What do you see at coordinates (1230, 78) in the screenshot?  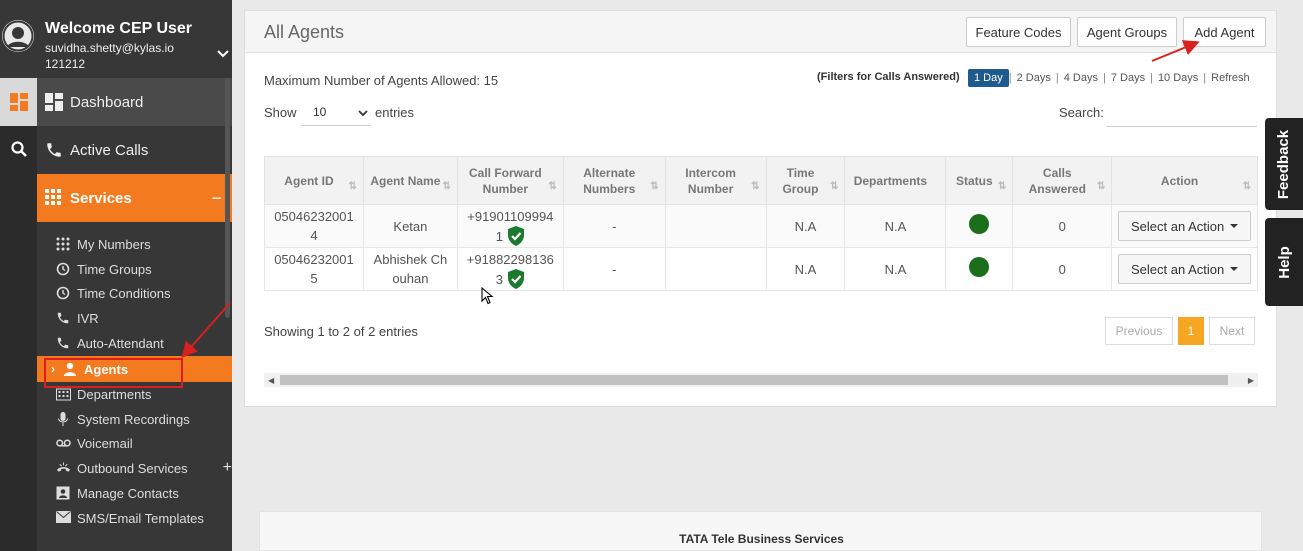 I see `refresh-link: Refresh` at bounding box center [1230, 78].